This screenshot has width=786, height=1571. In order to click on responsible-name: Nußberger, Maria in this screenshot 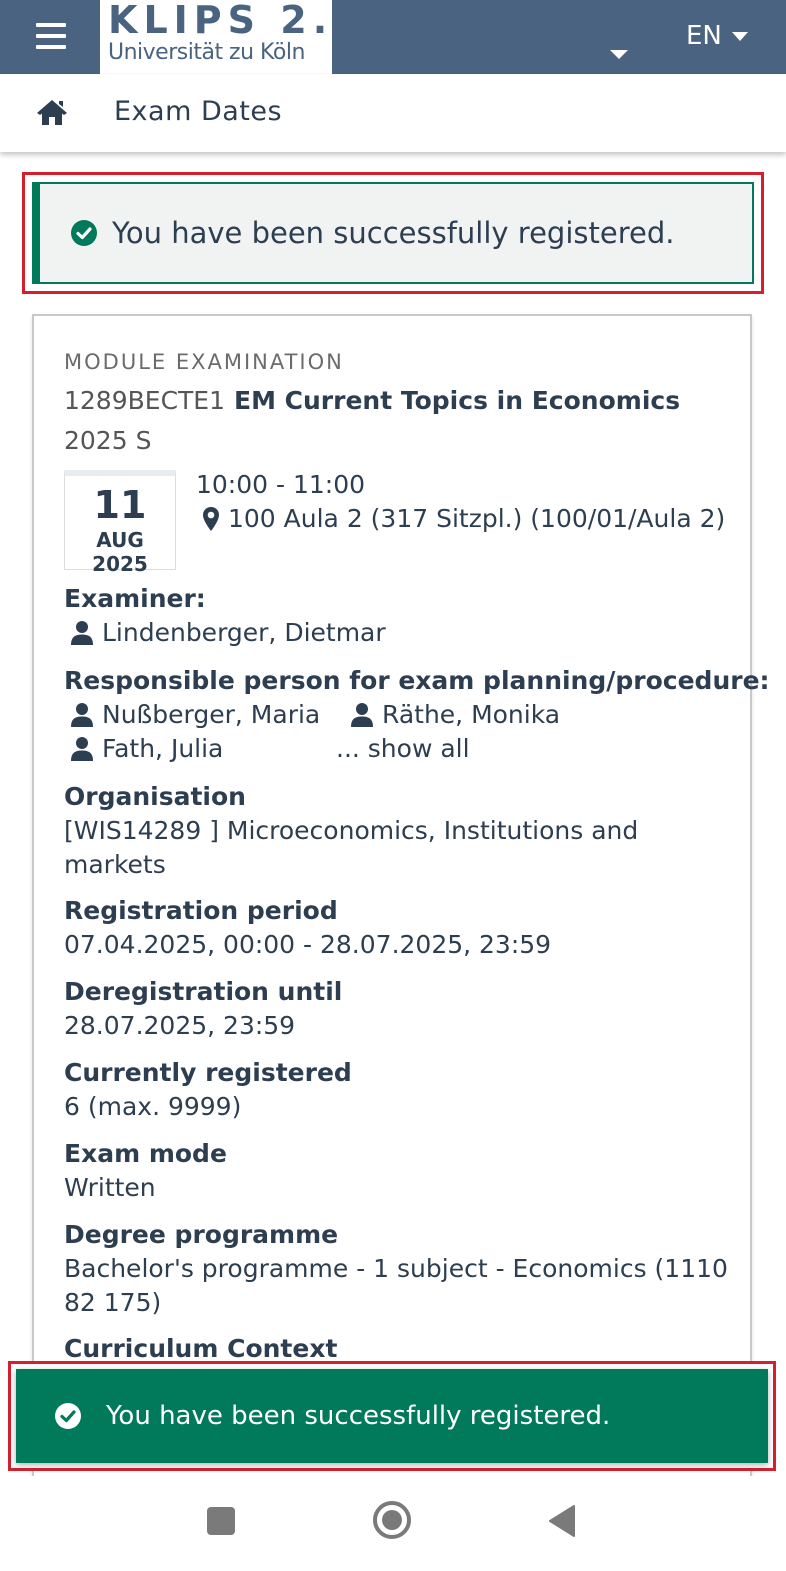, I will do `click(211, 714)`.